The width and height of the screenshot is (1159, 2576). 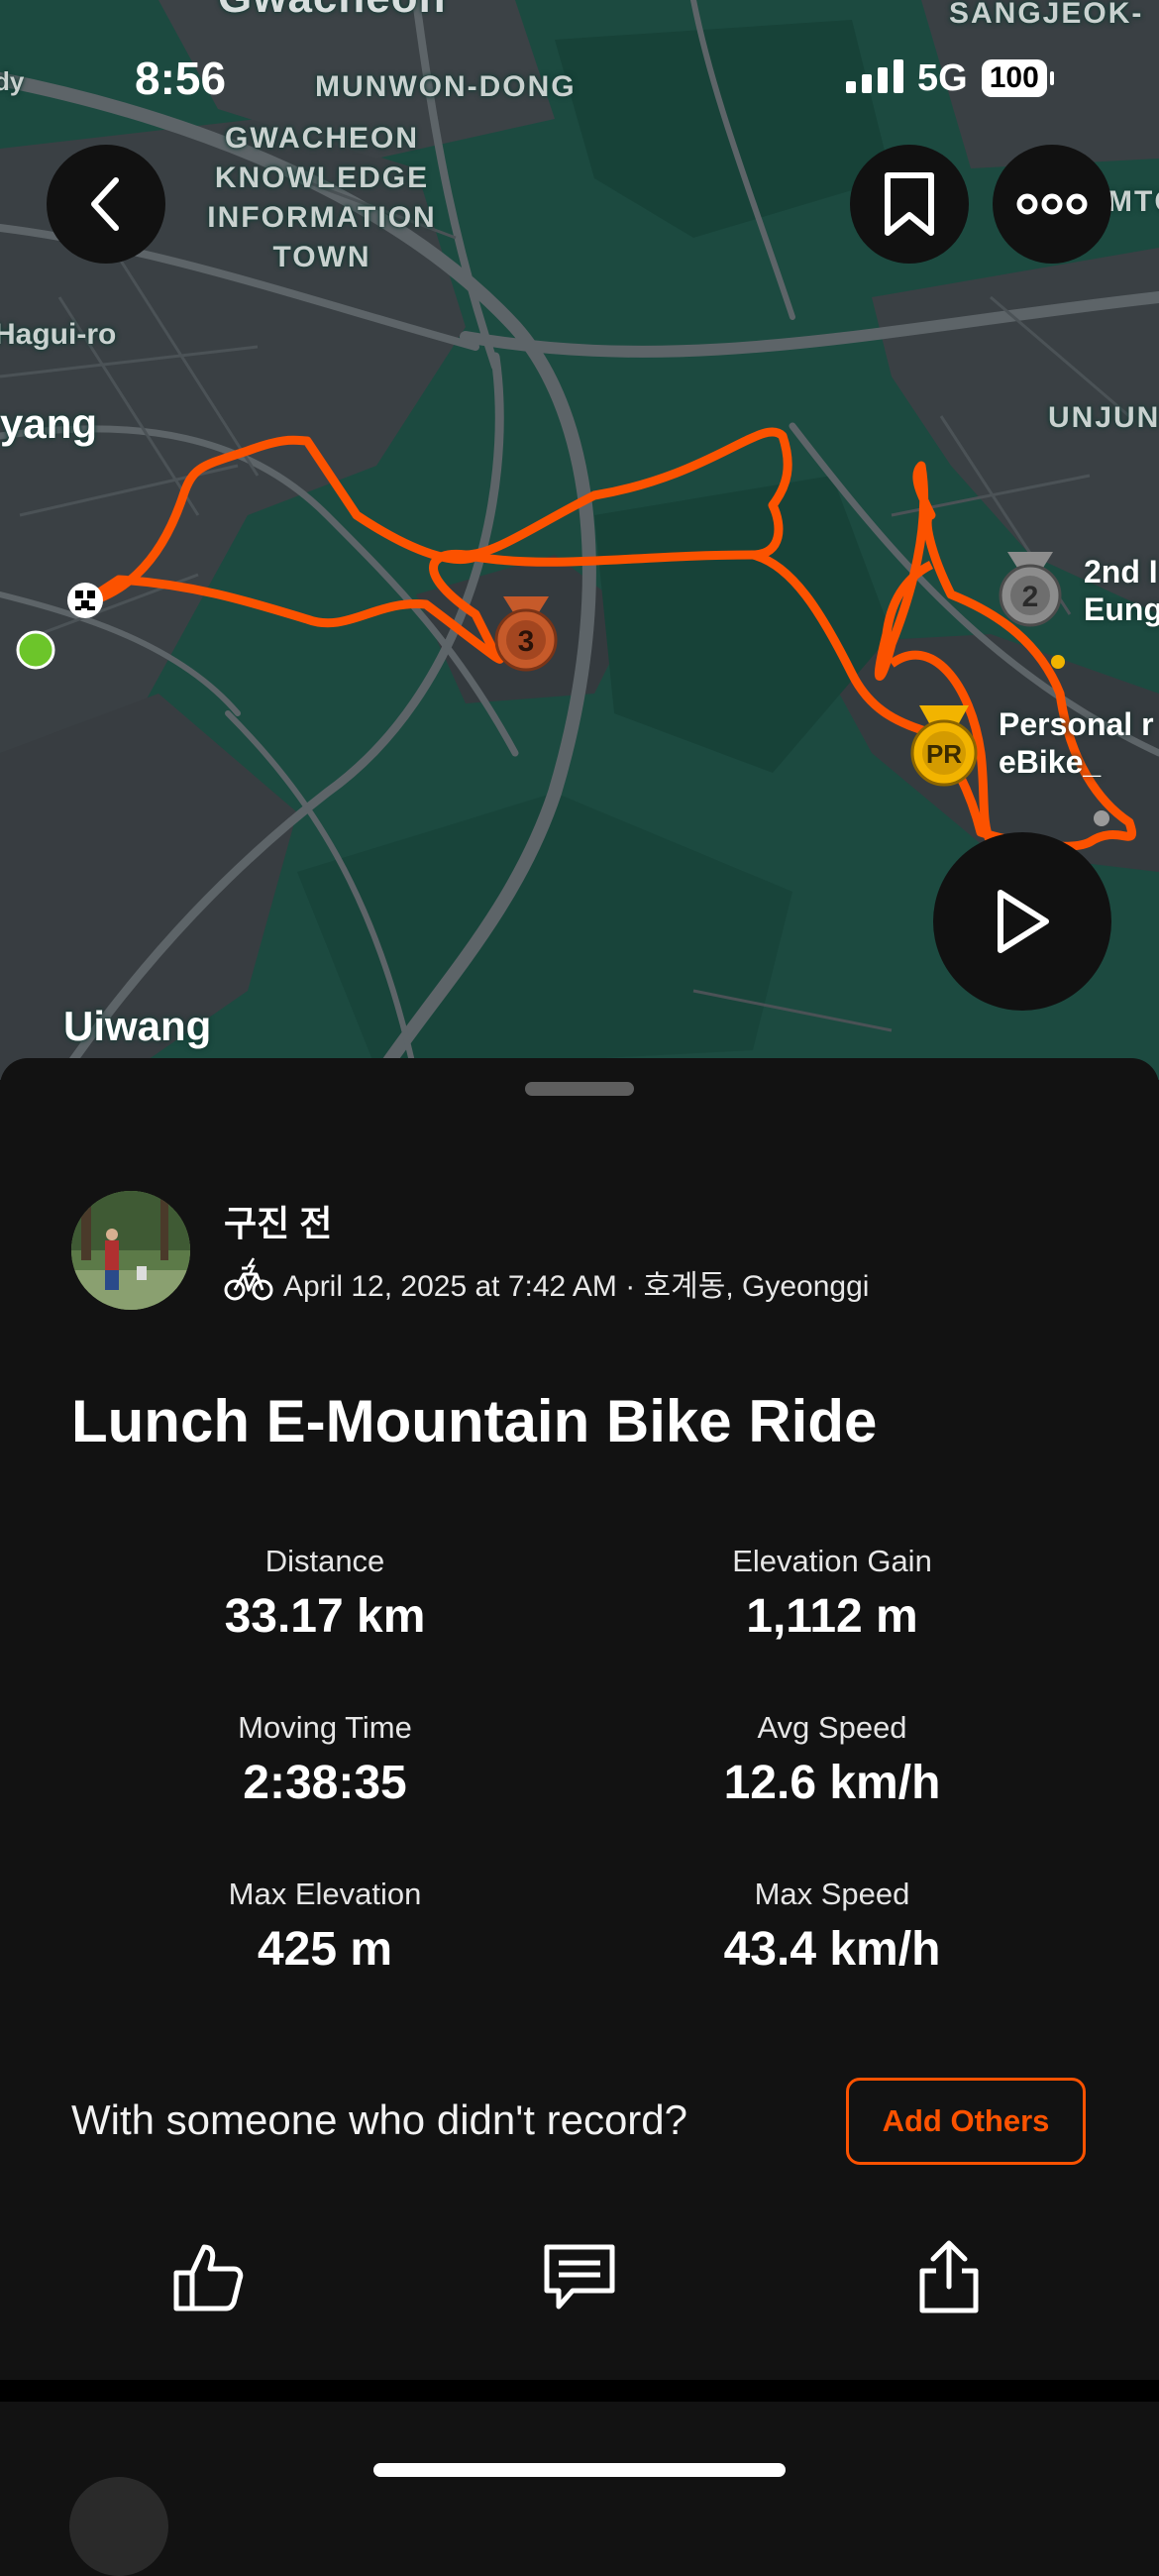 I want to click on comment-button, so click(x=579, y=2276).